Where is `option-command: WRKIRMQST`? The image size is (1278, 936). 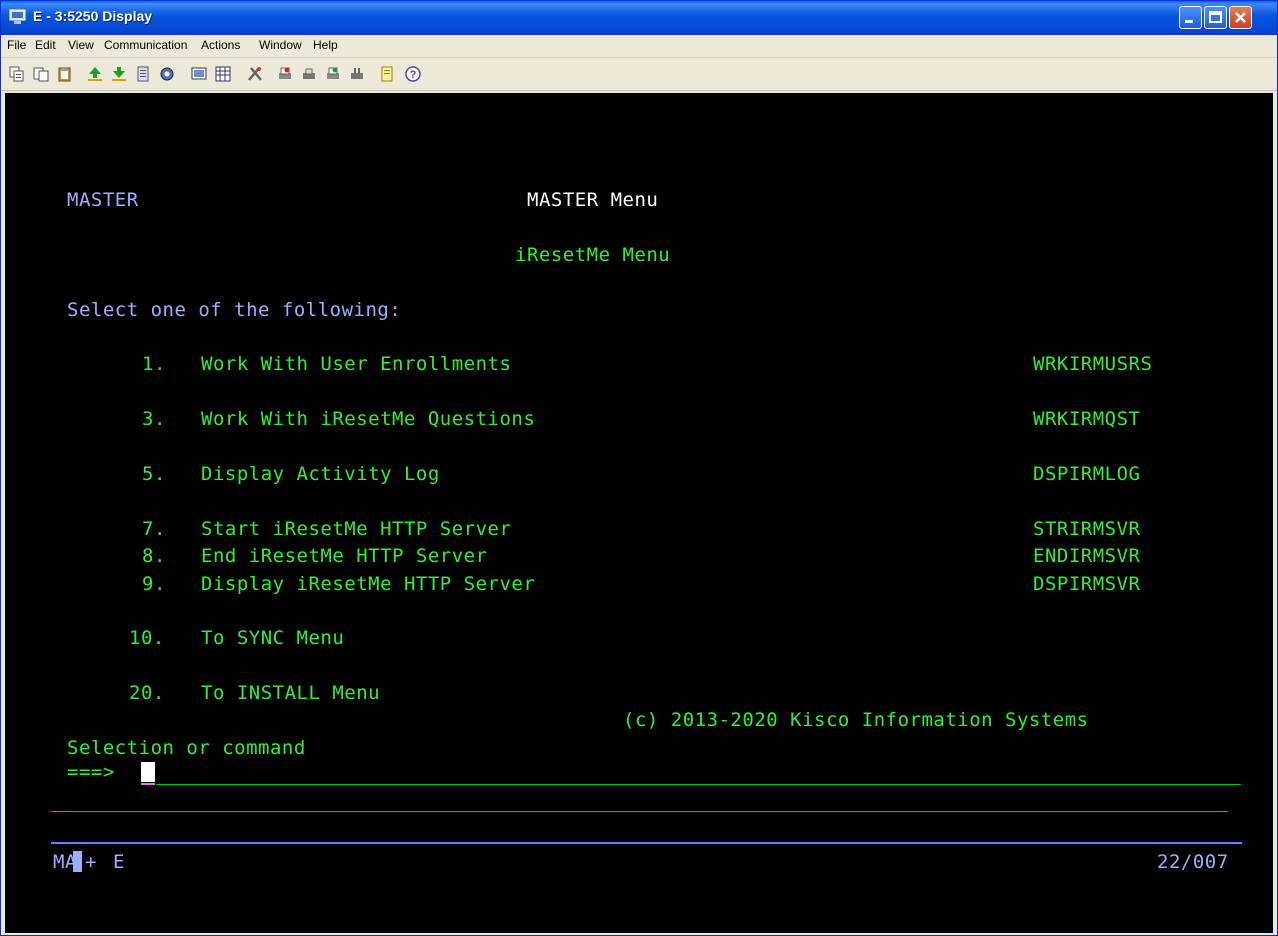 option-command: WRKIRMQST is located at coordinates (1087, 419).